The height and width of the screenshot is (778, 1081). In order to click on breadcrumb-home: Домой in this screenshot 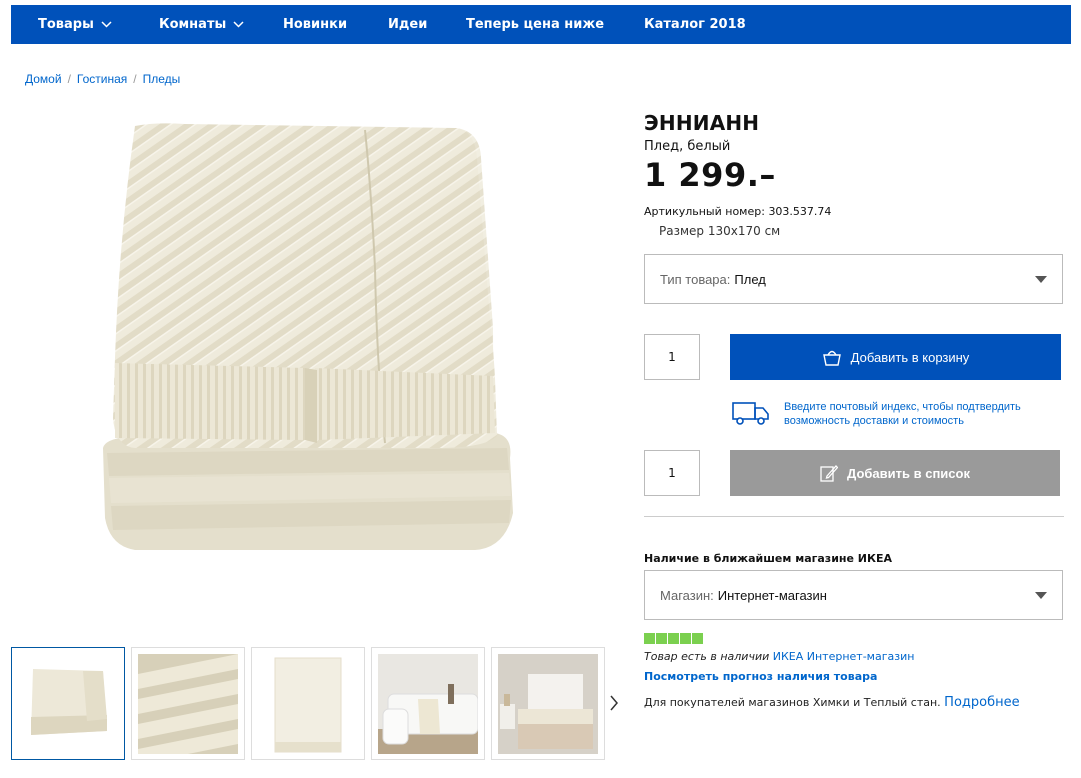, I will do `click(43, 79)`.